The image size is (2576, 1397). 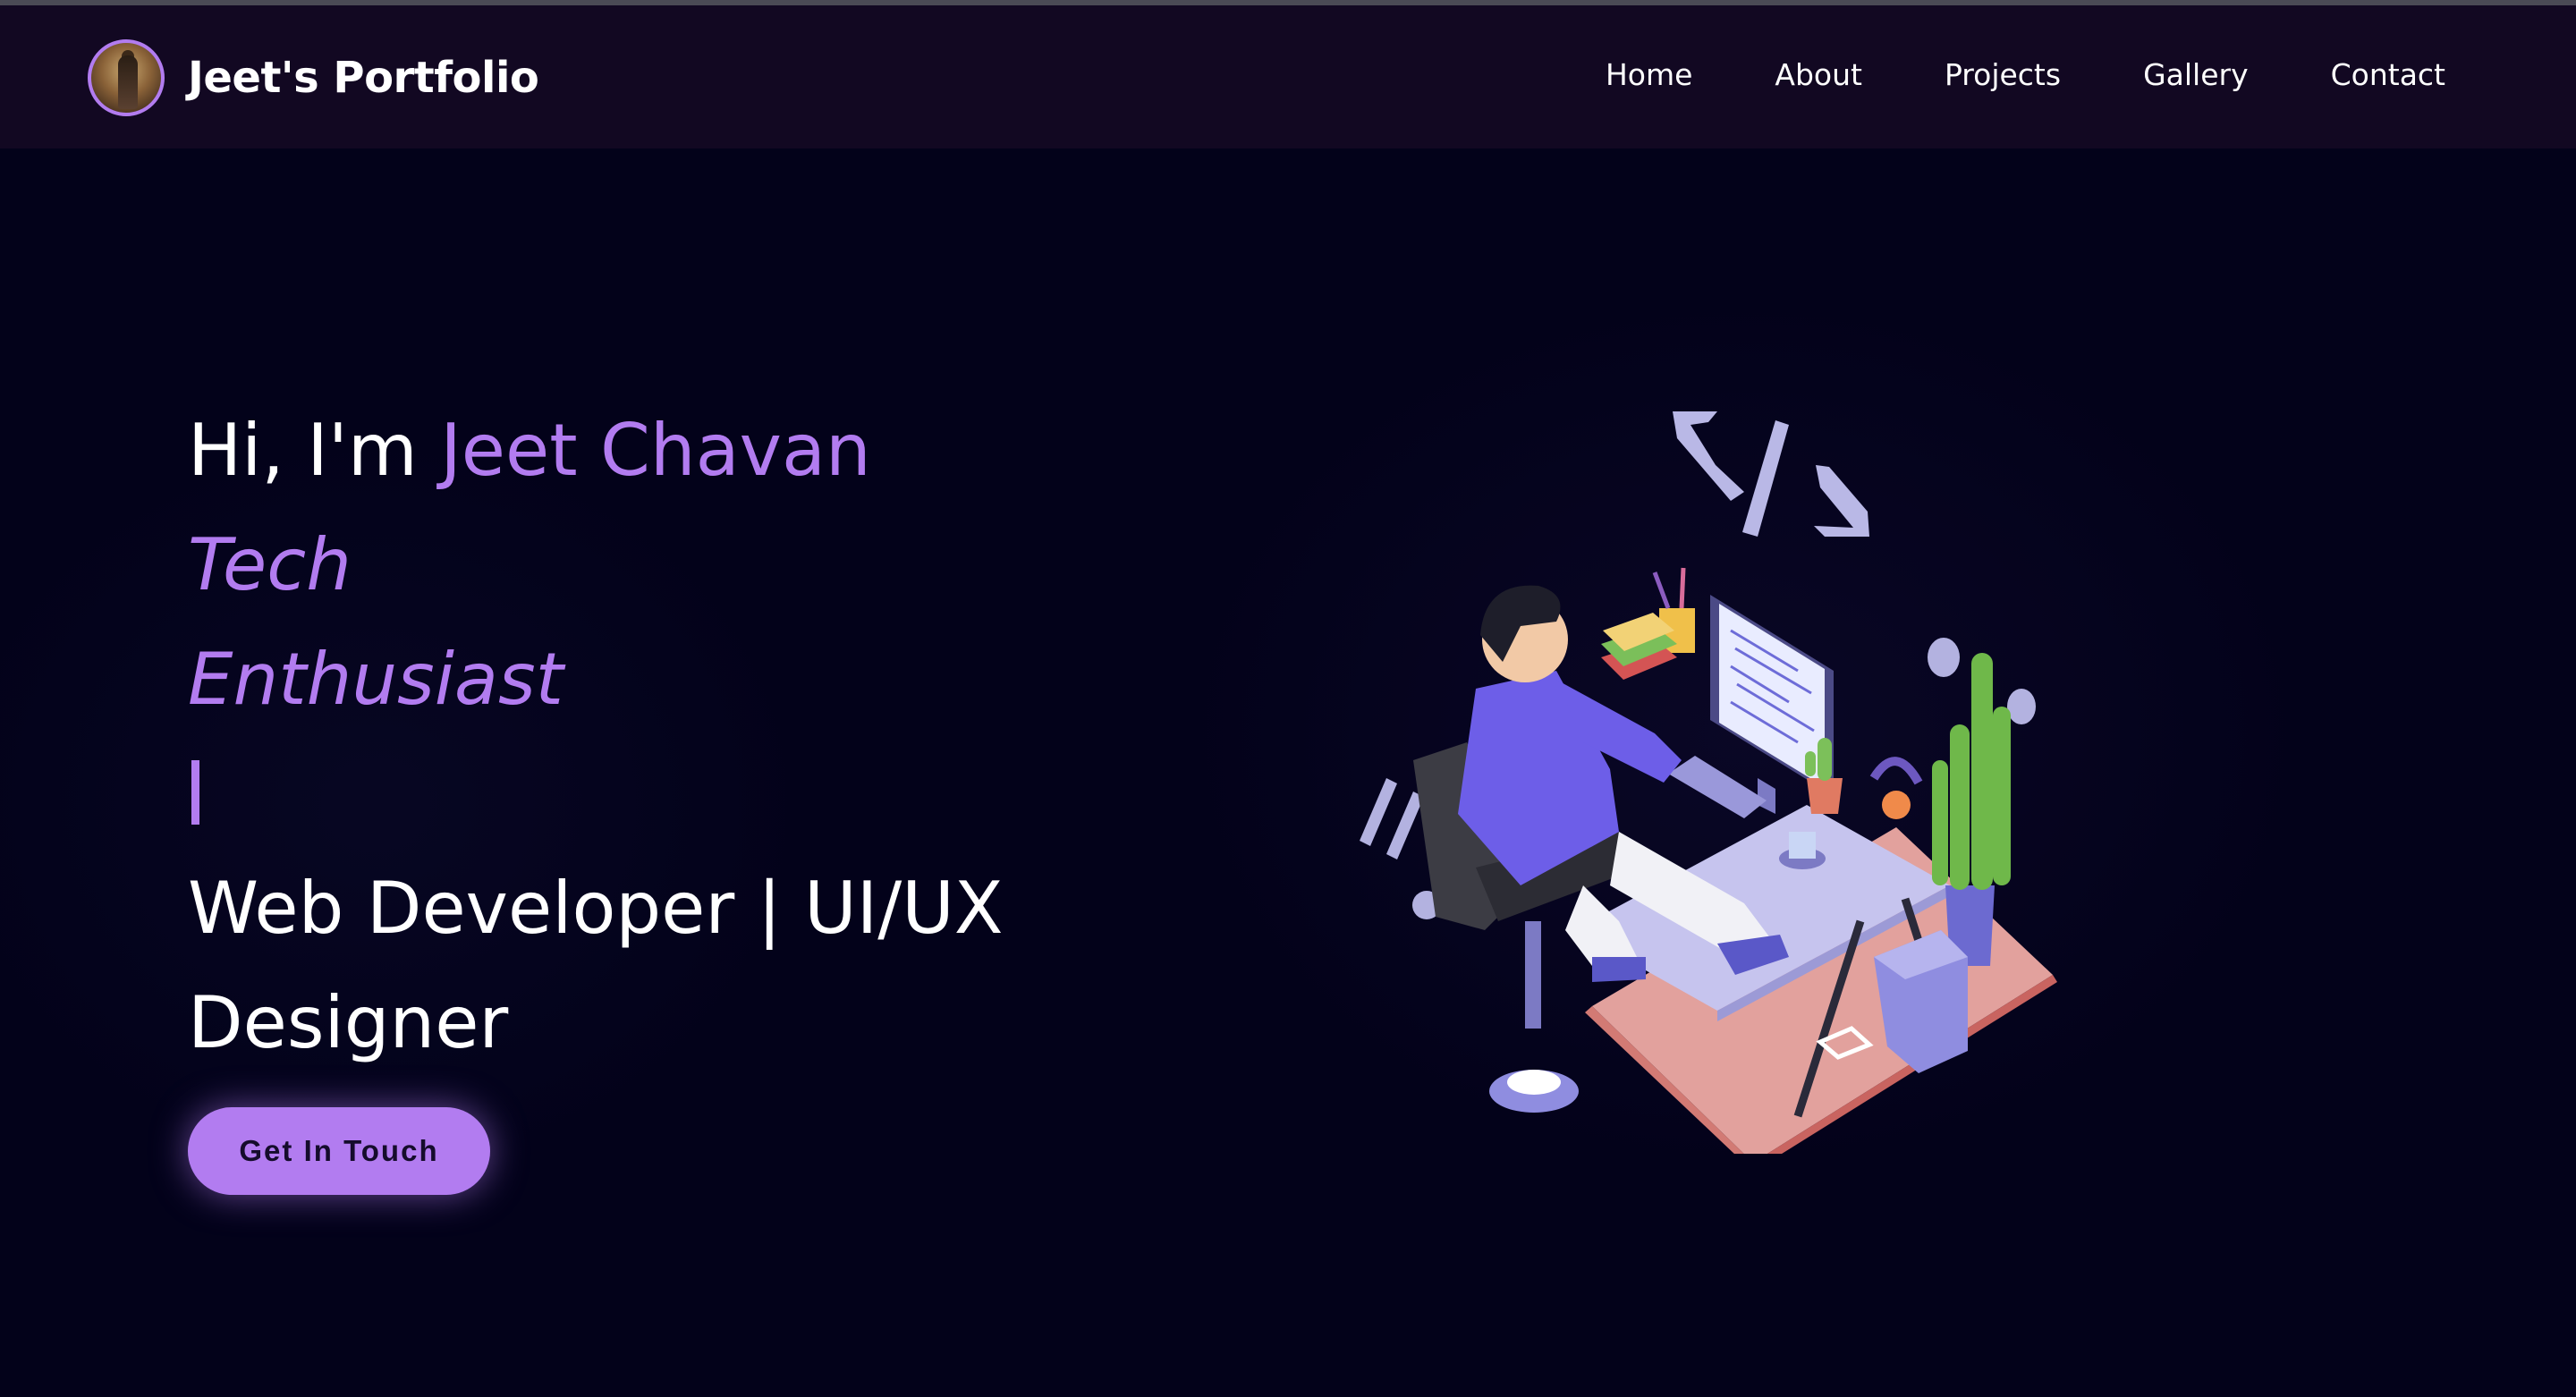 I want to click on brand: Jeet's Portfolio, so click(x=313, y=78).